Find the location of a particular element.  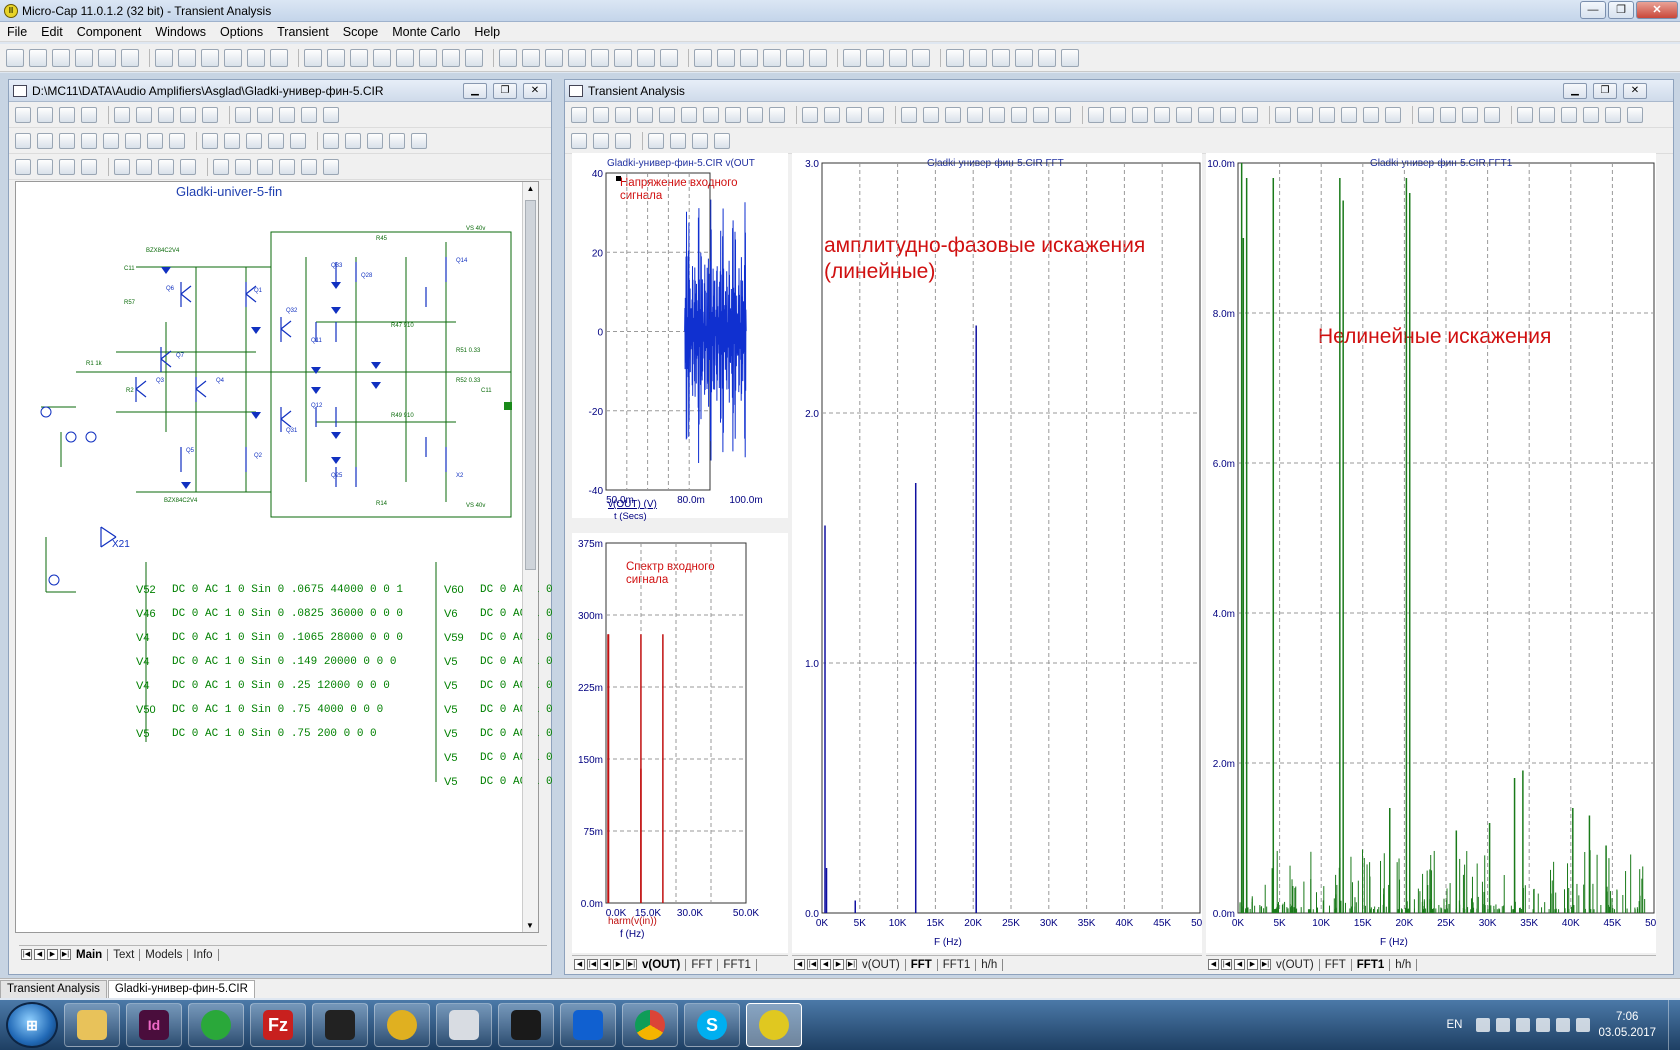

left-source-params: DC 0 AC 1 0 Sin 0 .149 20000 0 0 0 is located at coordinates (284, 662).